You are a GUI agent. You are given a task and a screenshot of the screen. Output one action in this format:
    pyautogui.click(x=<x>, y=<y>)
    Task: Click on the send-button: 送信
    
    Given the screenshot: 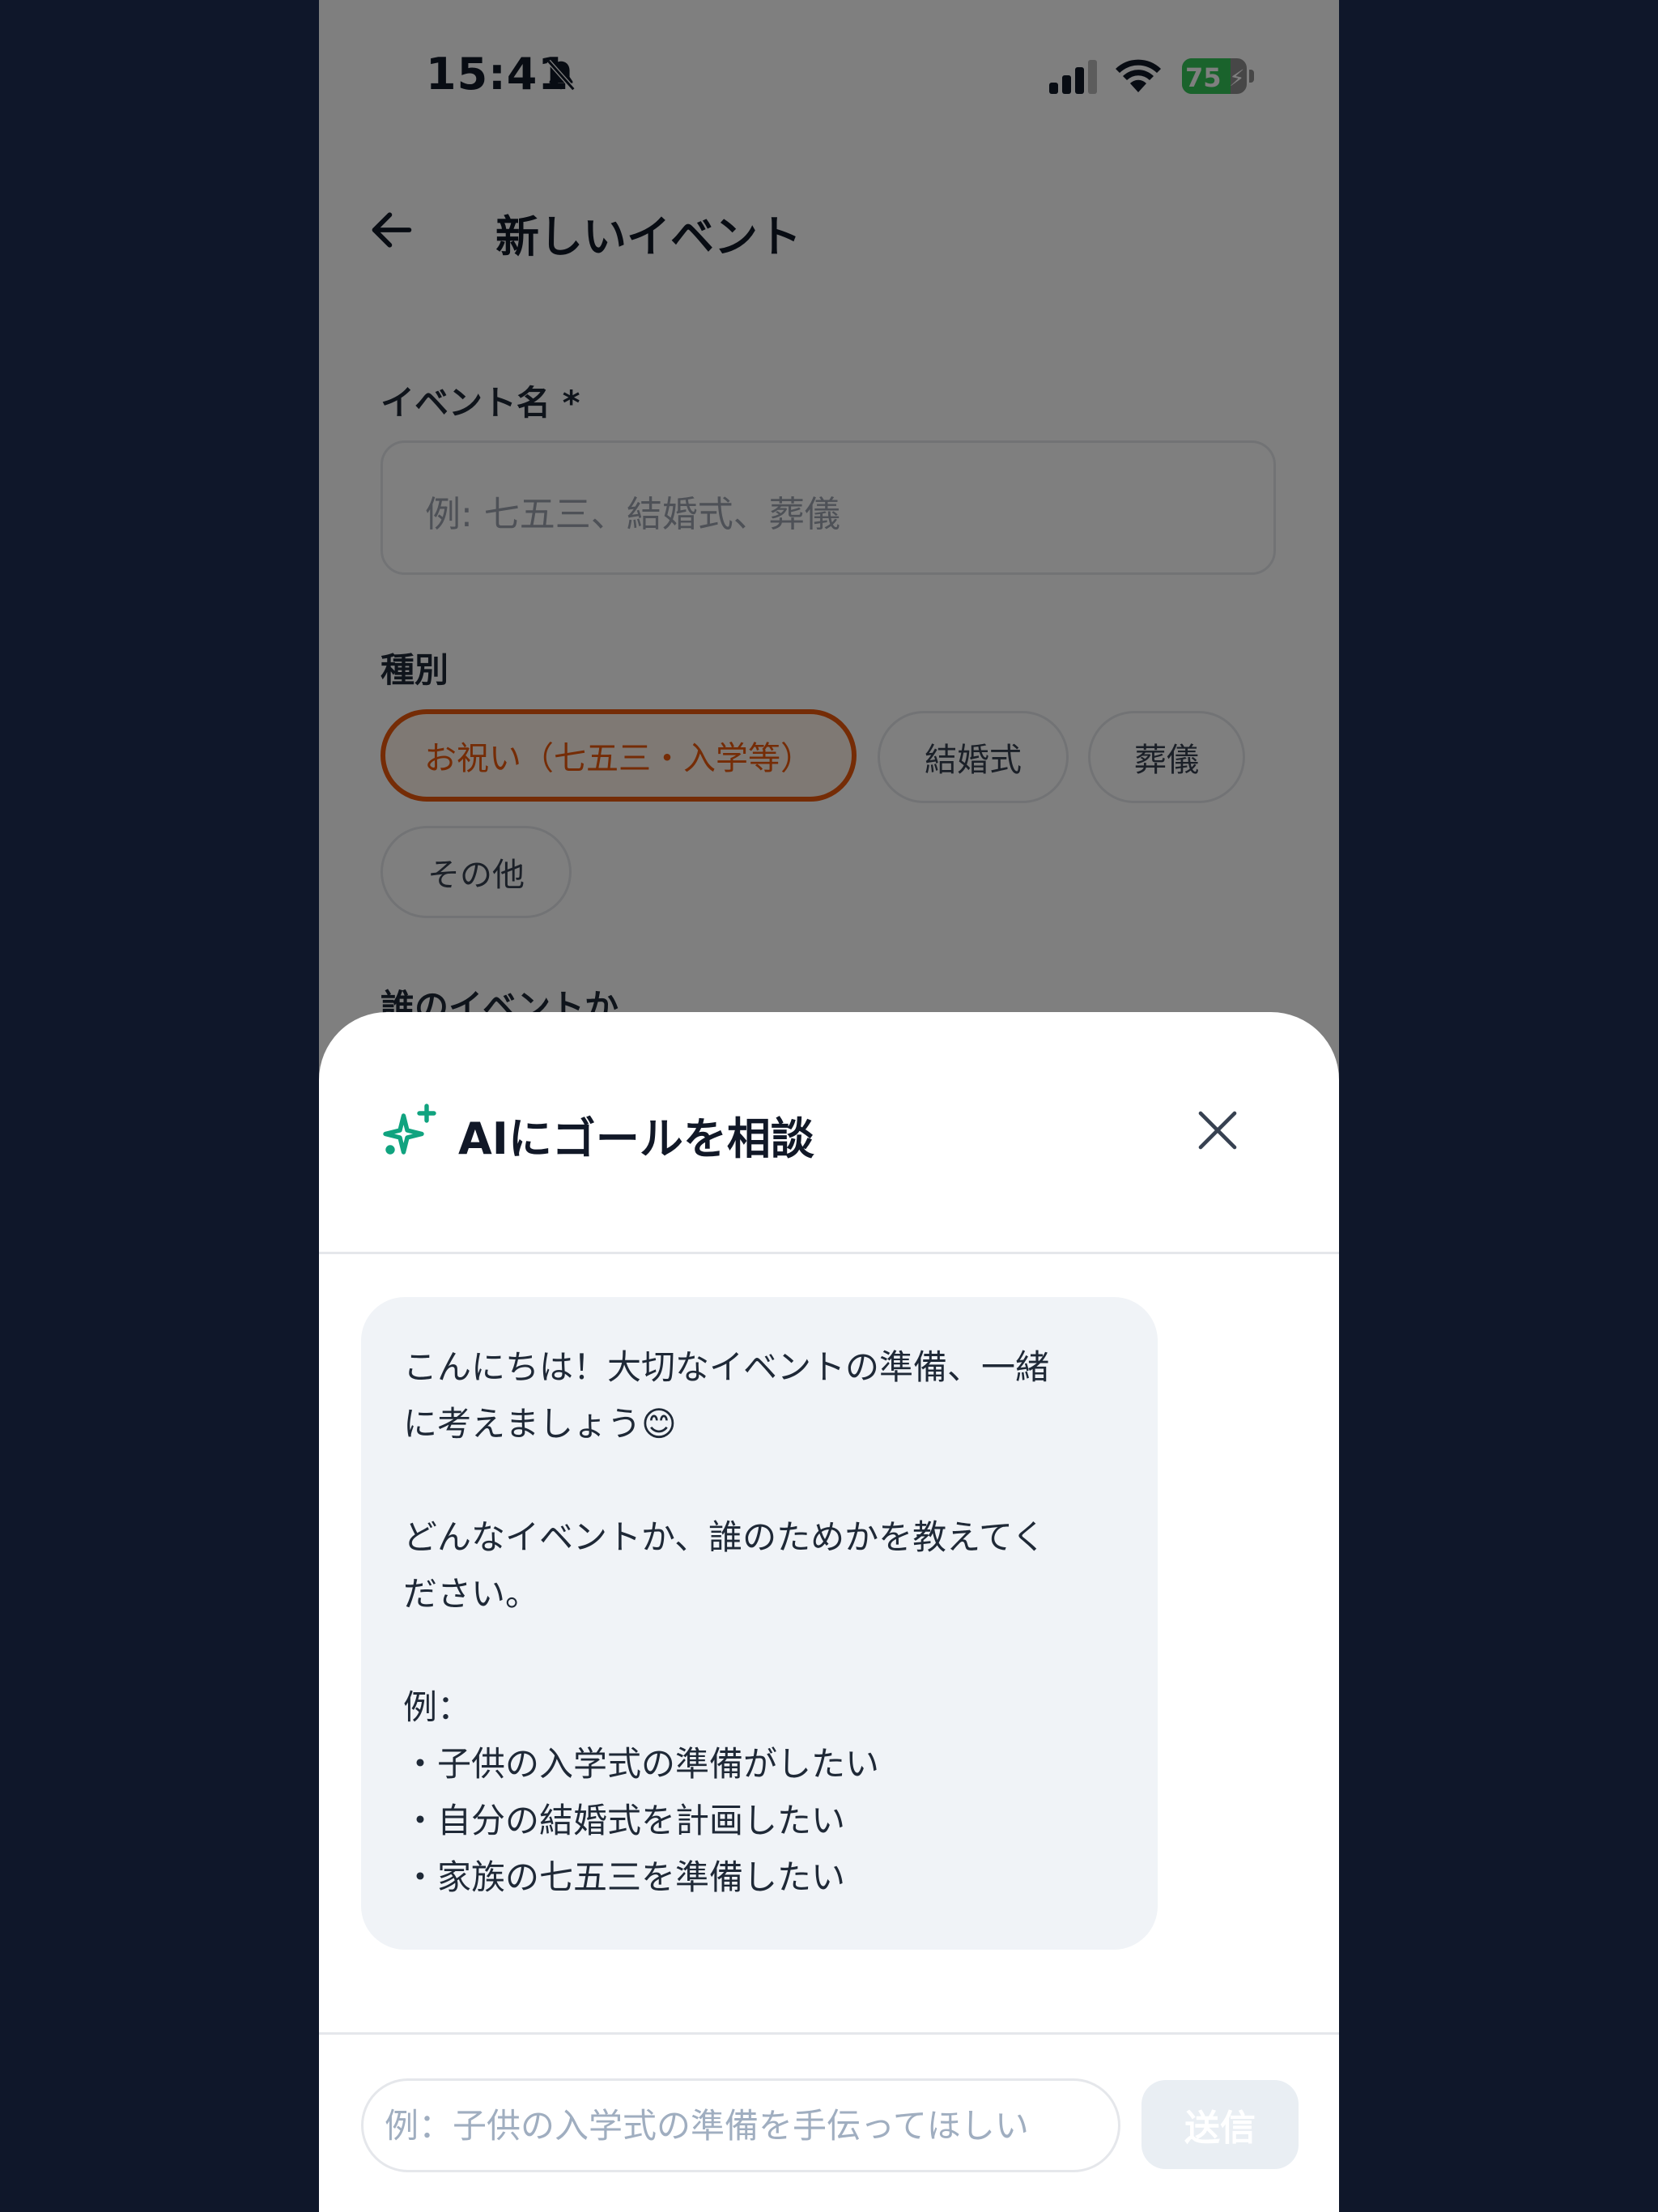 What is the action you would take?
    pyautogui.click(x=1220, y=2125)
    